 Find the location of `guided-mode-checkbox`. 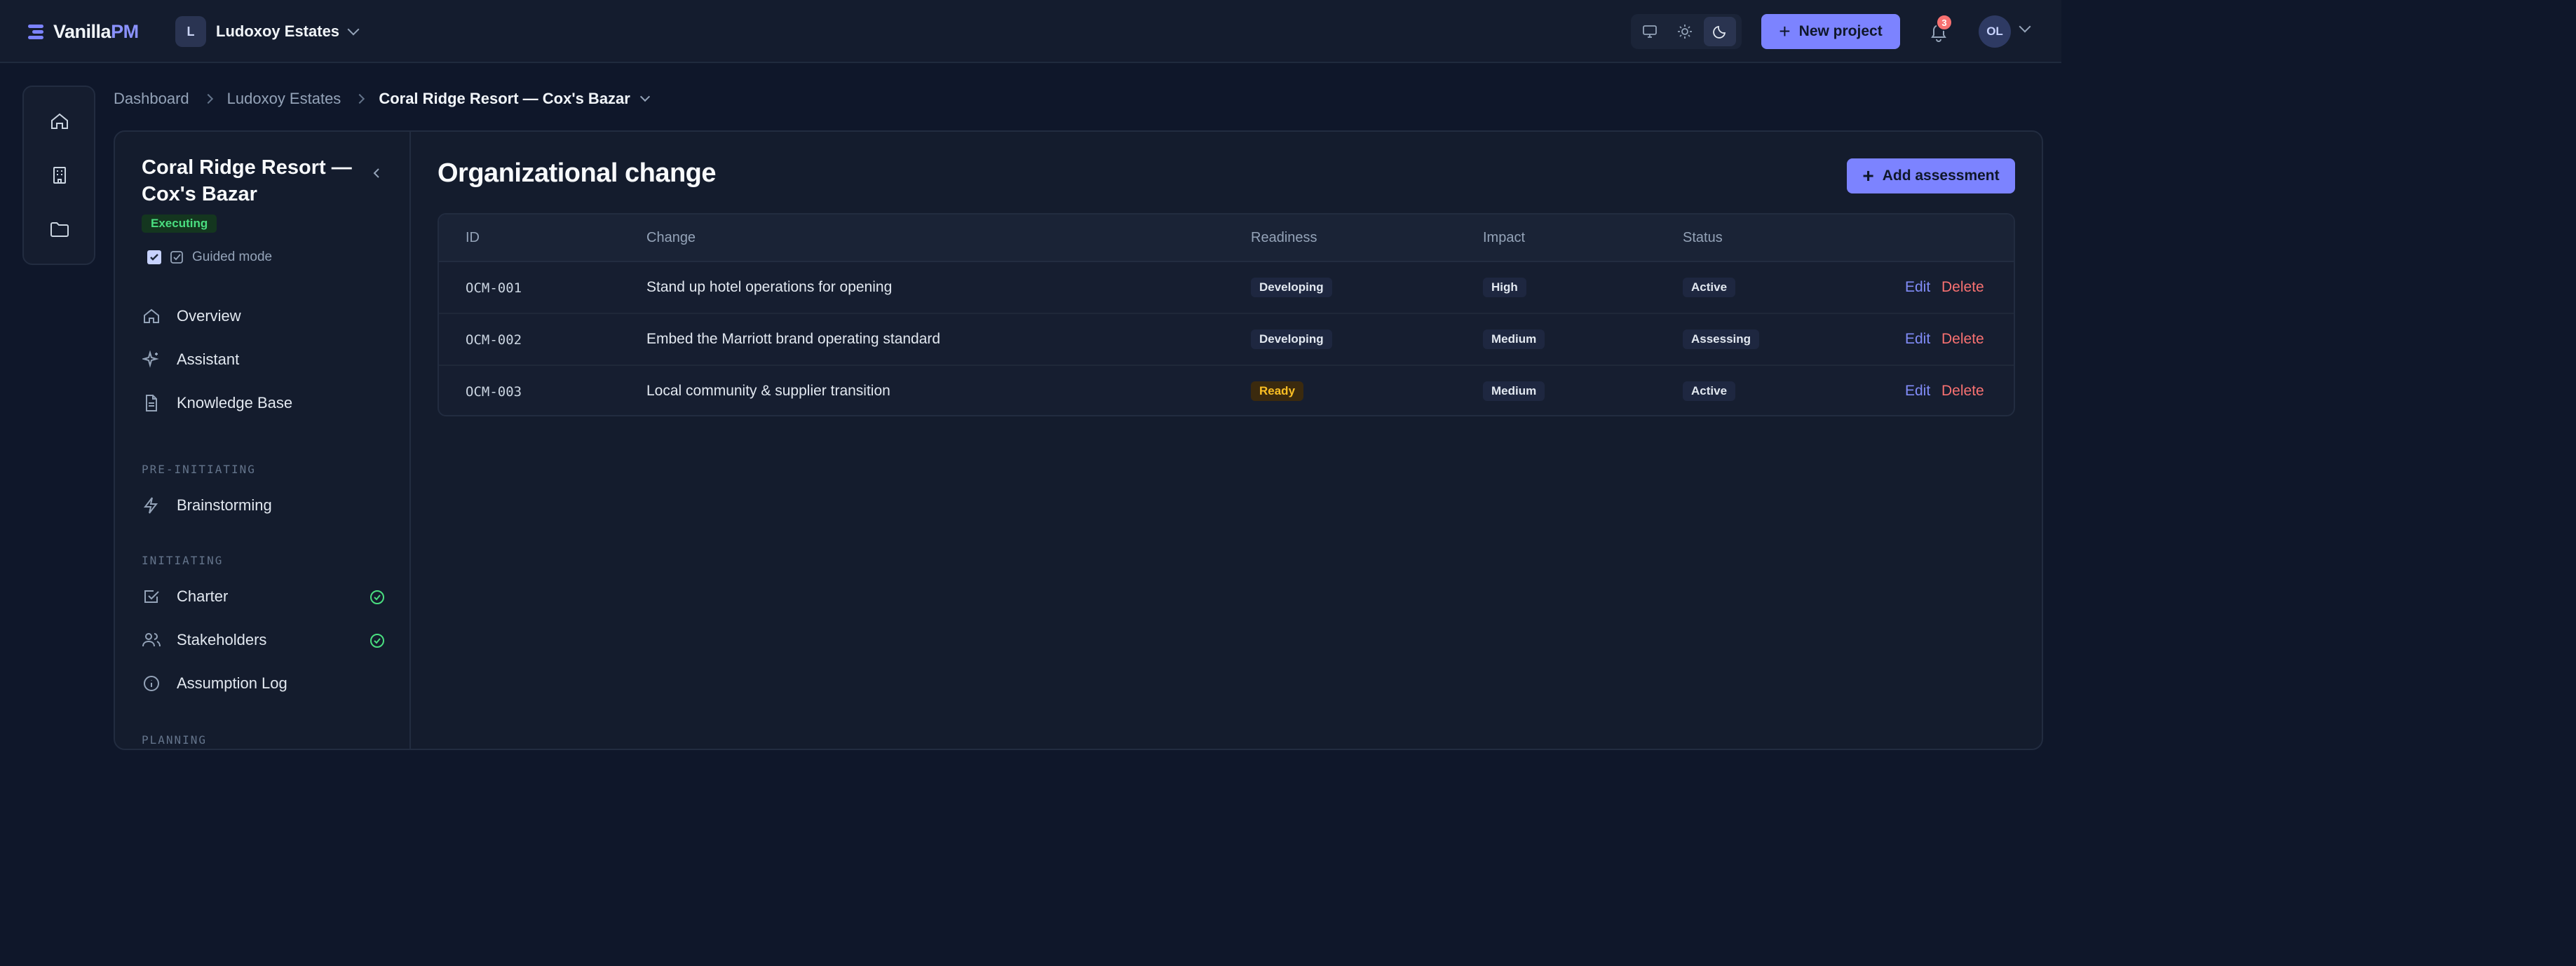

guided-mode-checkbox is located at coordinates (154, 257).